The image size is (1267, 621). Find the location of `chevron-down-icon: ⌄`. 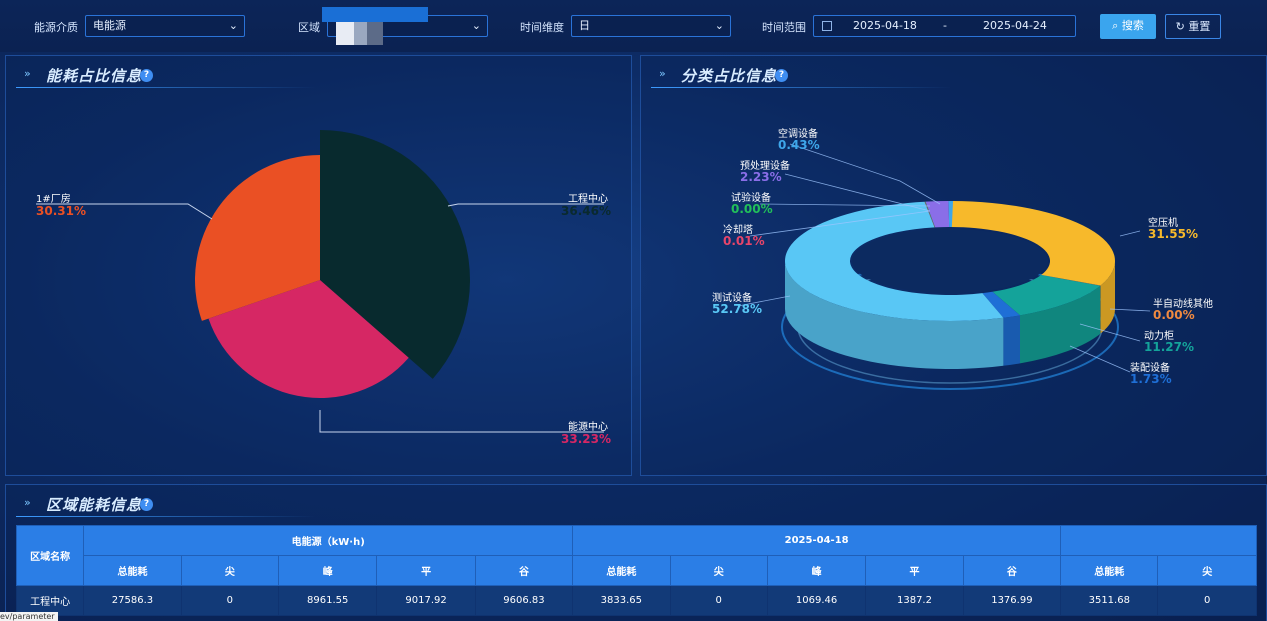

chevron-down-icon: ⌄ is located at coordinates (719, 25).